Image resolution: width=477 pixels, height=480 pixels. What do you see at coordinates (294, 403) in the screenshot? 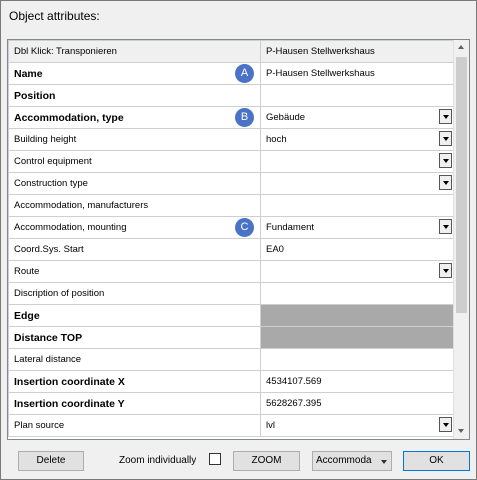
I see `attribute-value-text: 5628267.395` at bounding box center [294, 403].